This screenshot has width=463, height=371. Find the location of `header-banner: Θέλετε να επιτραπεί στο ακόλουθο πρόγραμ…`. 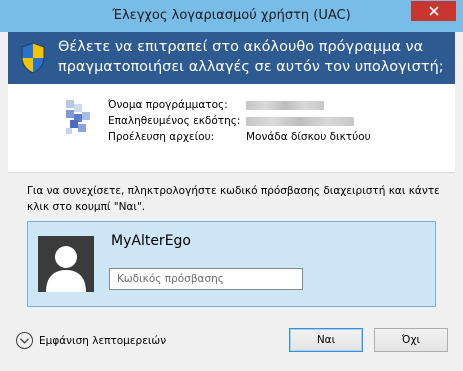

header-banner: Θέλετε να επιτραπεί στο ακόλουθο πρόγραμ… is located at coordinates (231, 58).